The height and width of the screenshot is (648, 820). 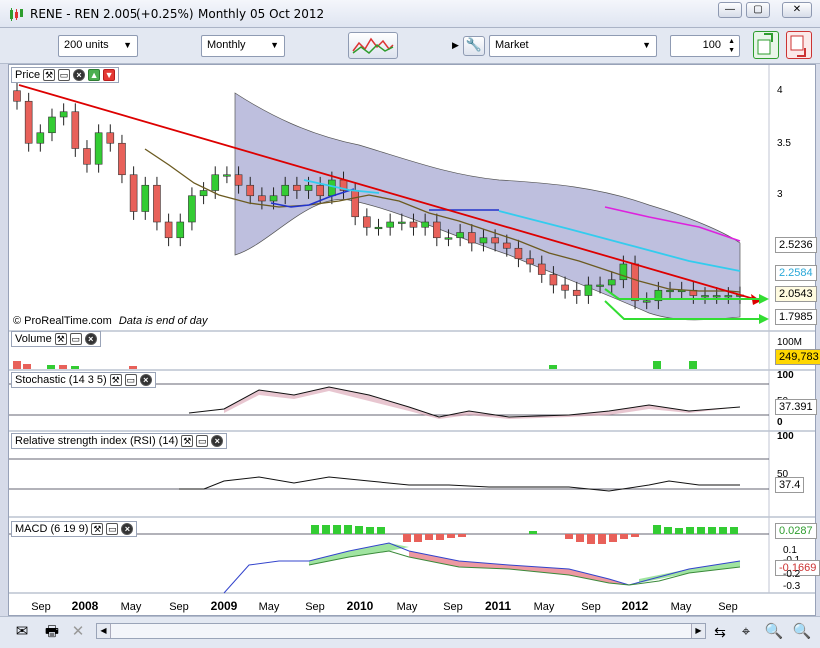 I want to click on indicators-button, so click(x=373, y=45).